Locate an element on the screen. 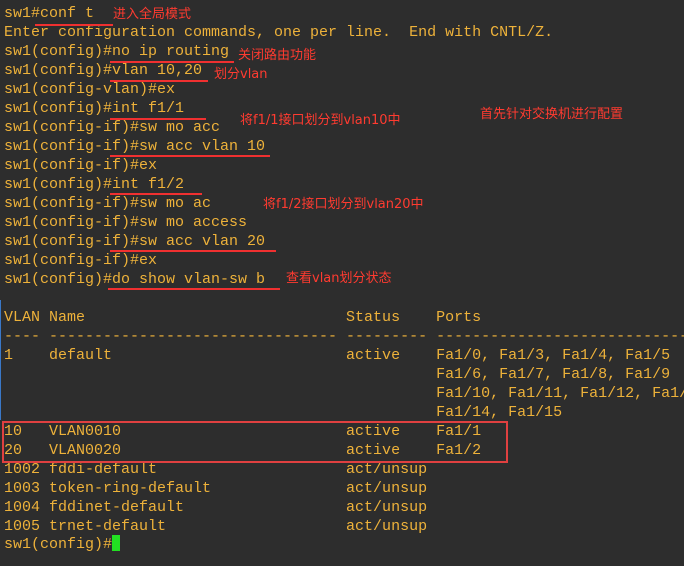 This screenshot has width=684, height=566. underline-conf-t is located at coordinates (74, 25).